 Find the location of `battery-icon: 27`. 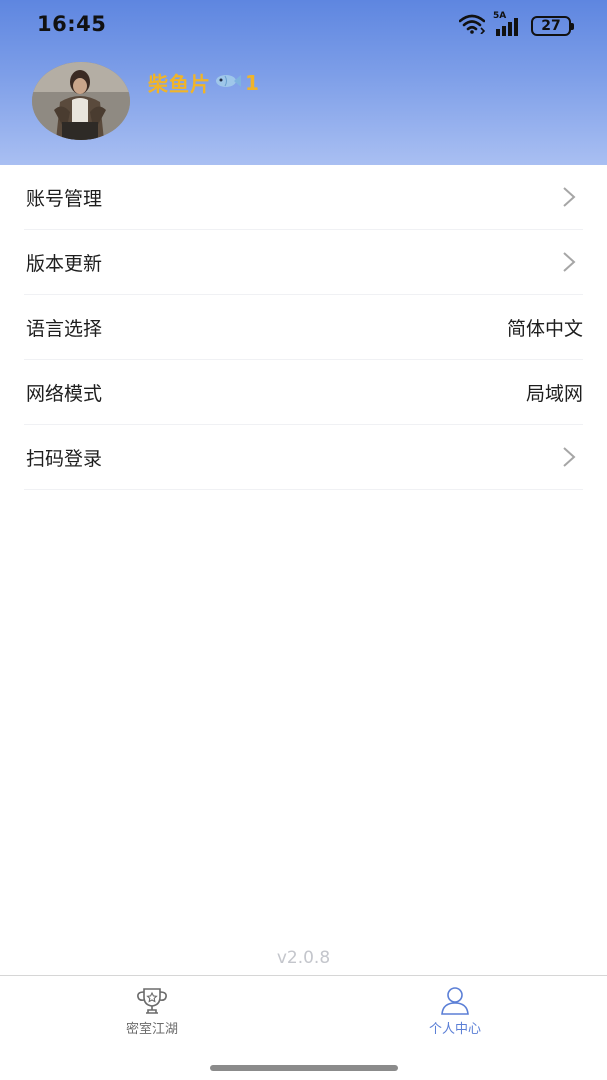

battery-icon: 27 is located at coordinates (552, 26).